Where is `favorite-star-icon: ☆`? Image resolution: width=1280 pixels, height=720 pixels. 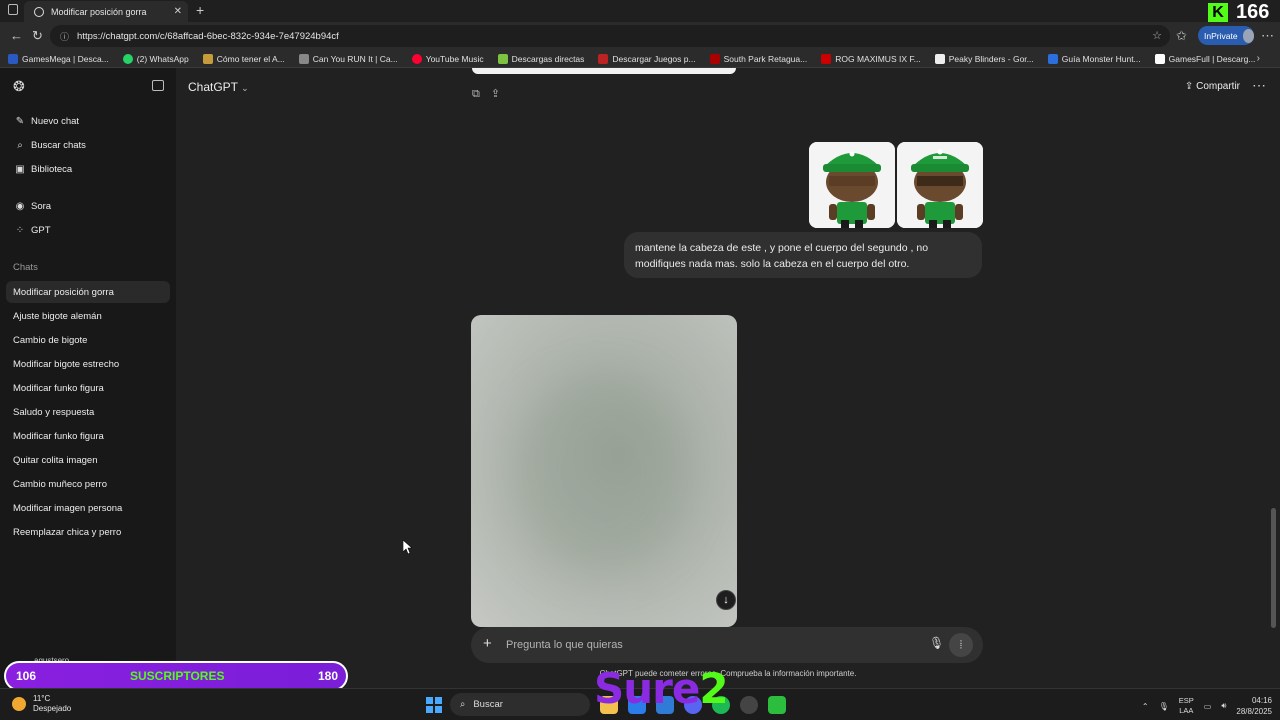 favorite-star-icon: ☆ is located at coordinates (1157, 35).